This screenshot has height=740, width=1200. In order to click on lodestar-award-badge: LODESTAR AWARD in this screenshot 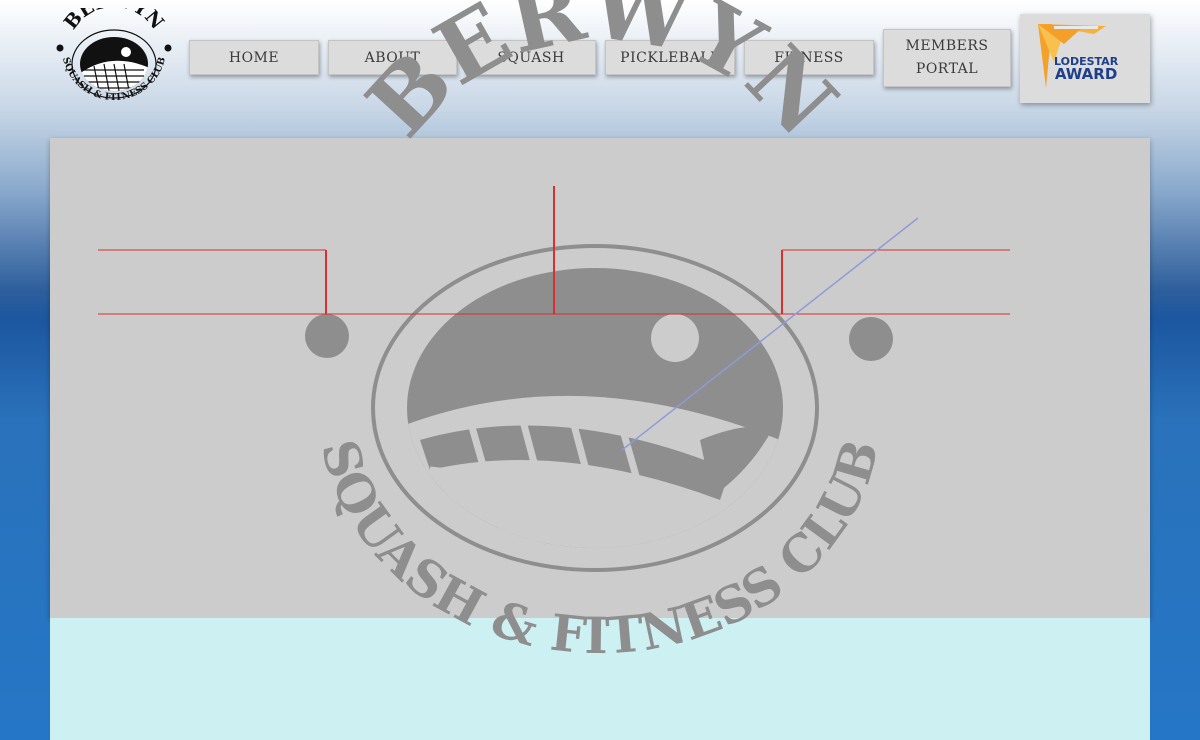, I will do `click(1085, 58)`.